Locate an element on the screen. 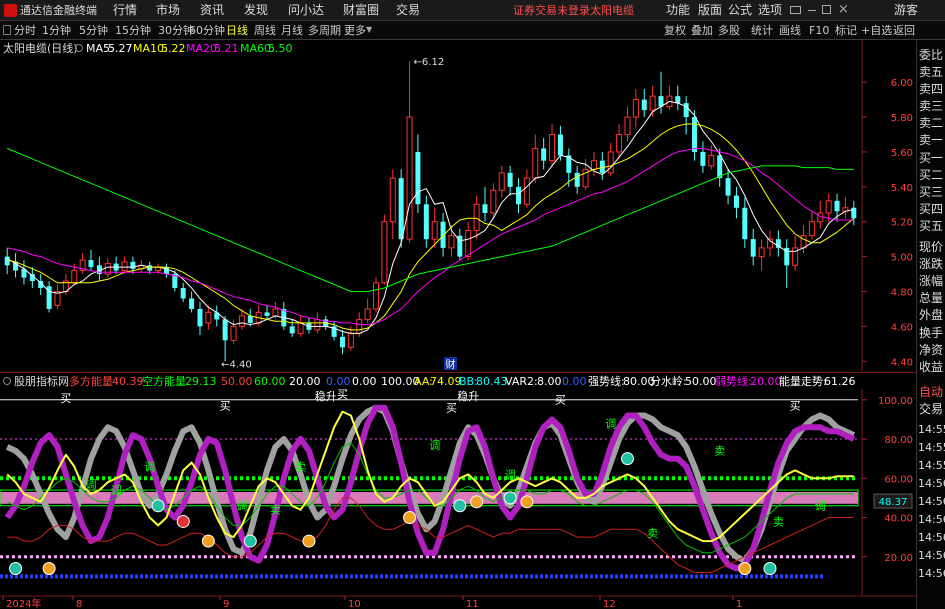  low-price-label: ←4.40 is located at coordinates (236, 364).